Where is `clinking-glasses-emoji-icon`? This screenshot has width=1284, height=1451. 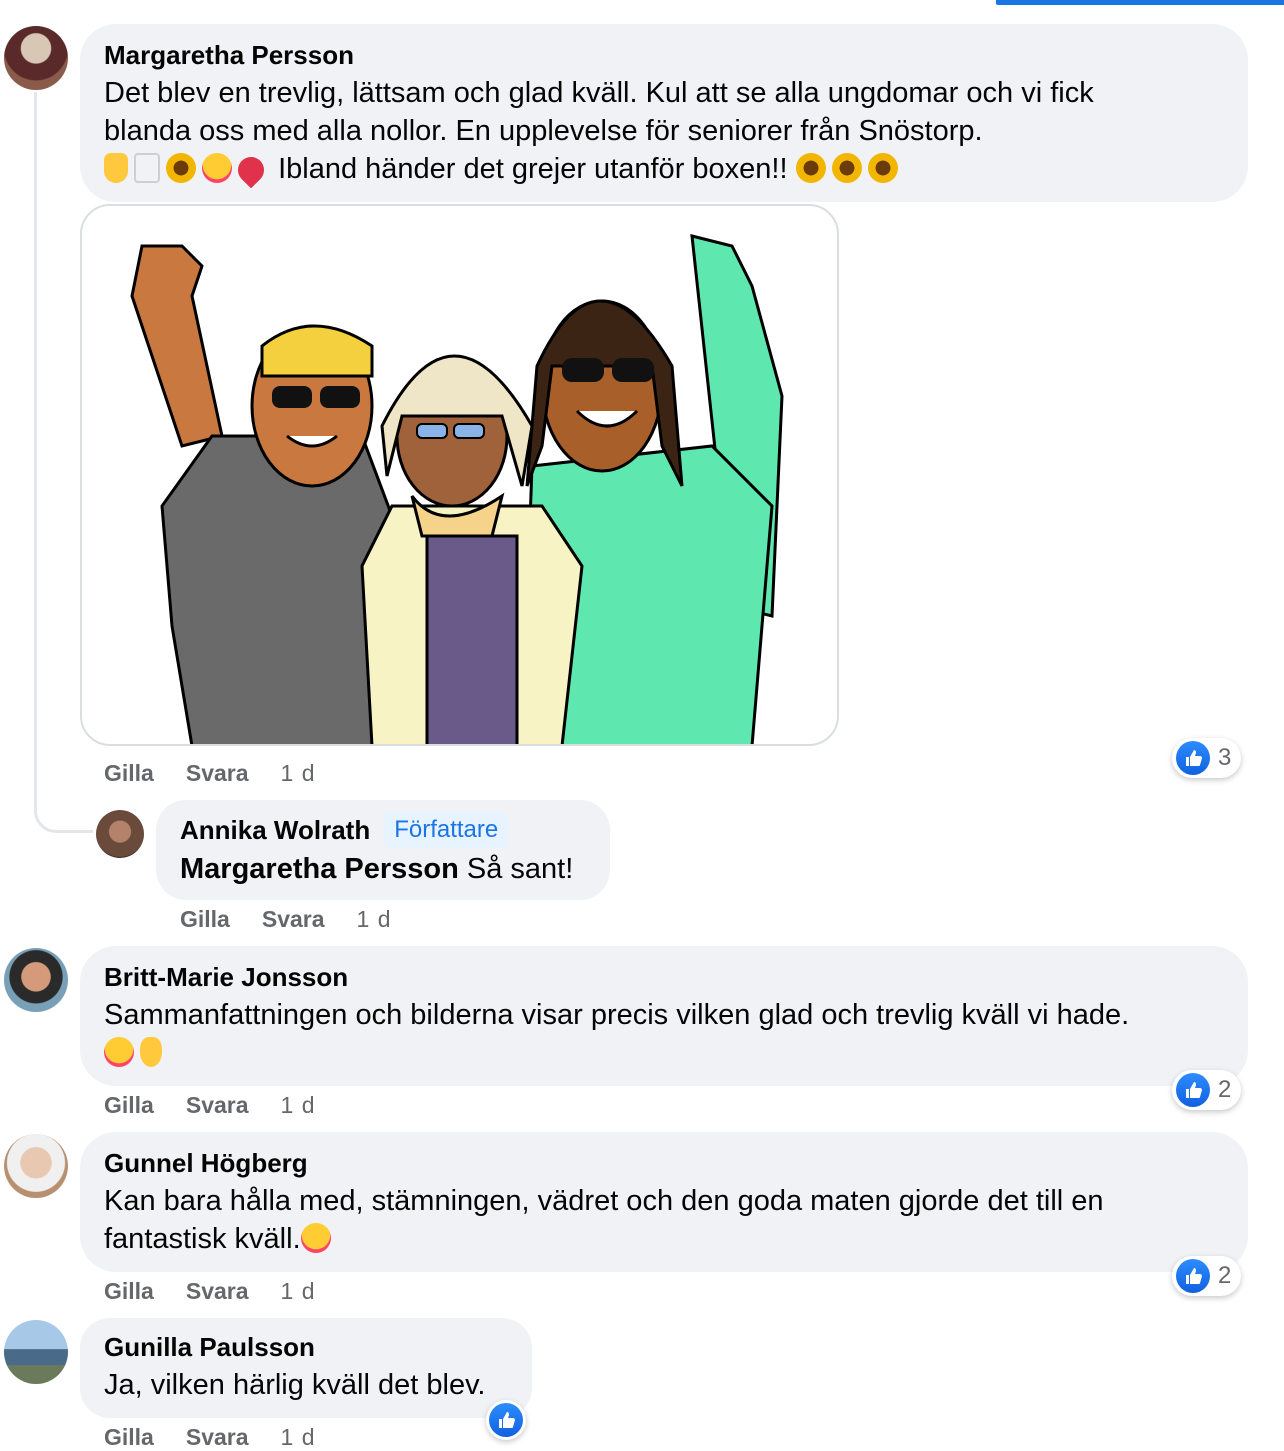 clinking-glasses-emoji-icon is located at coordinates (147, 168).